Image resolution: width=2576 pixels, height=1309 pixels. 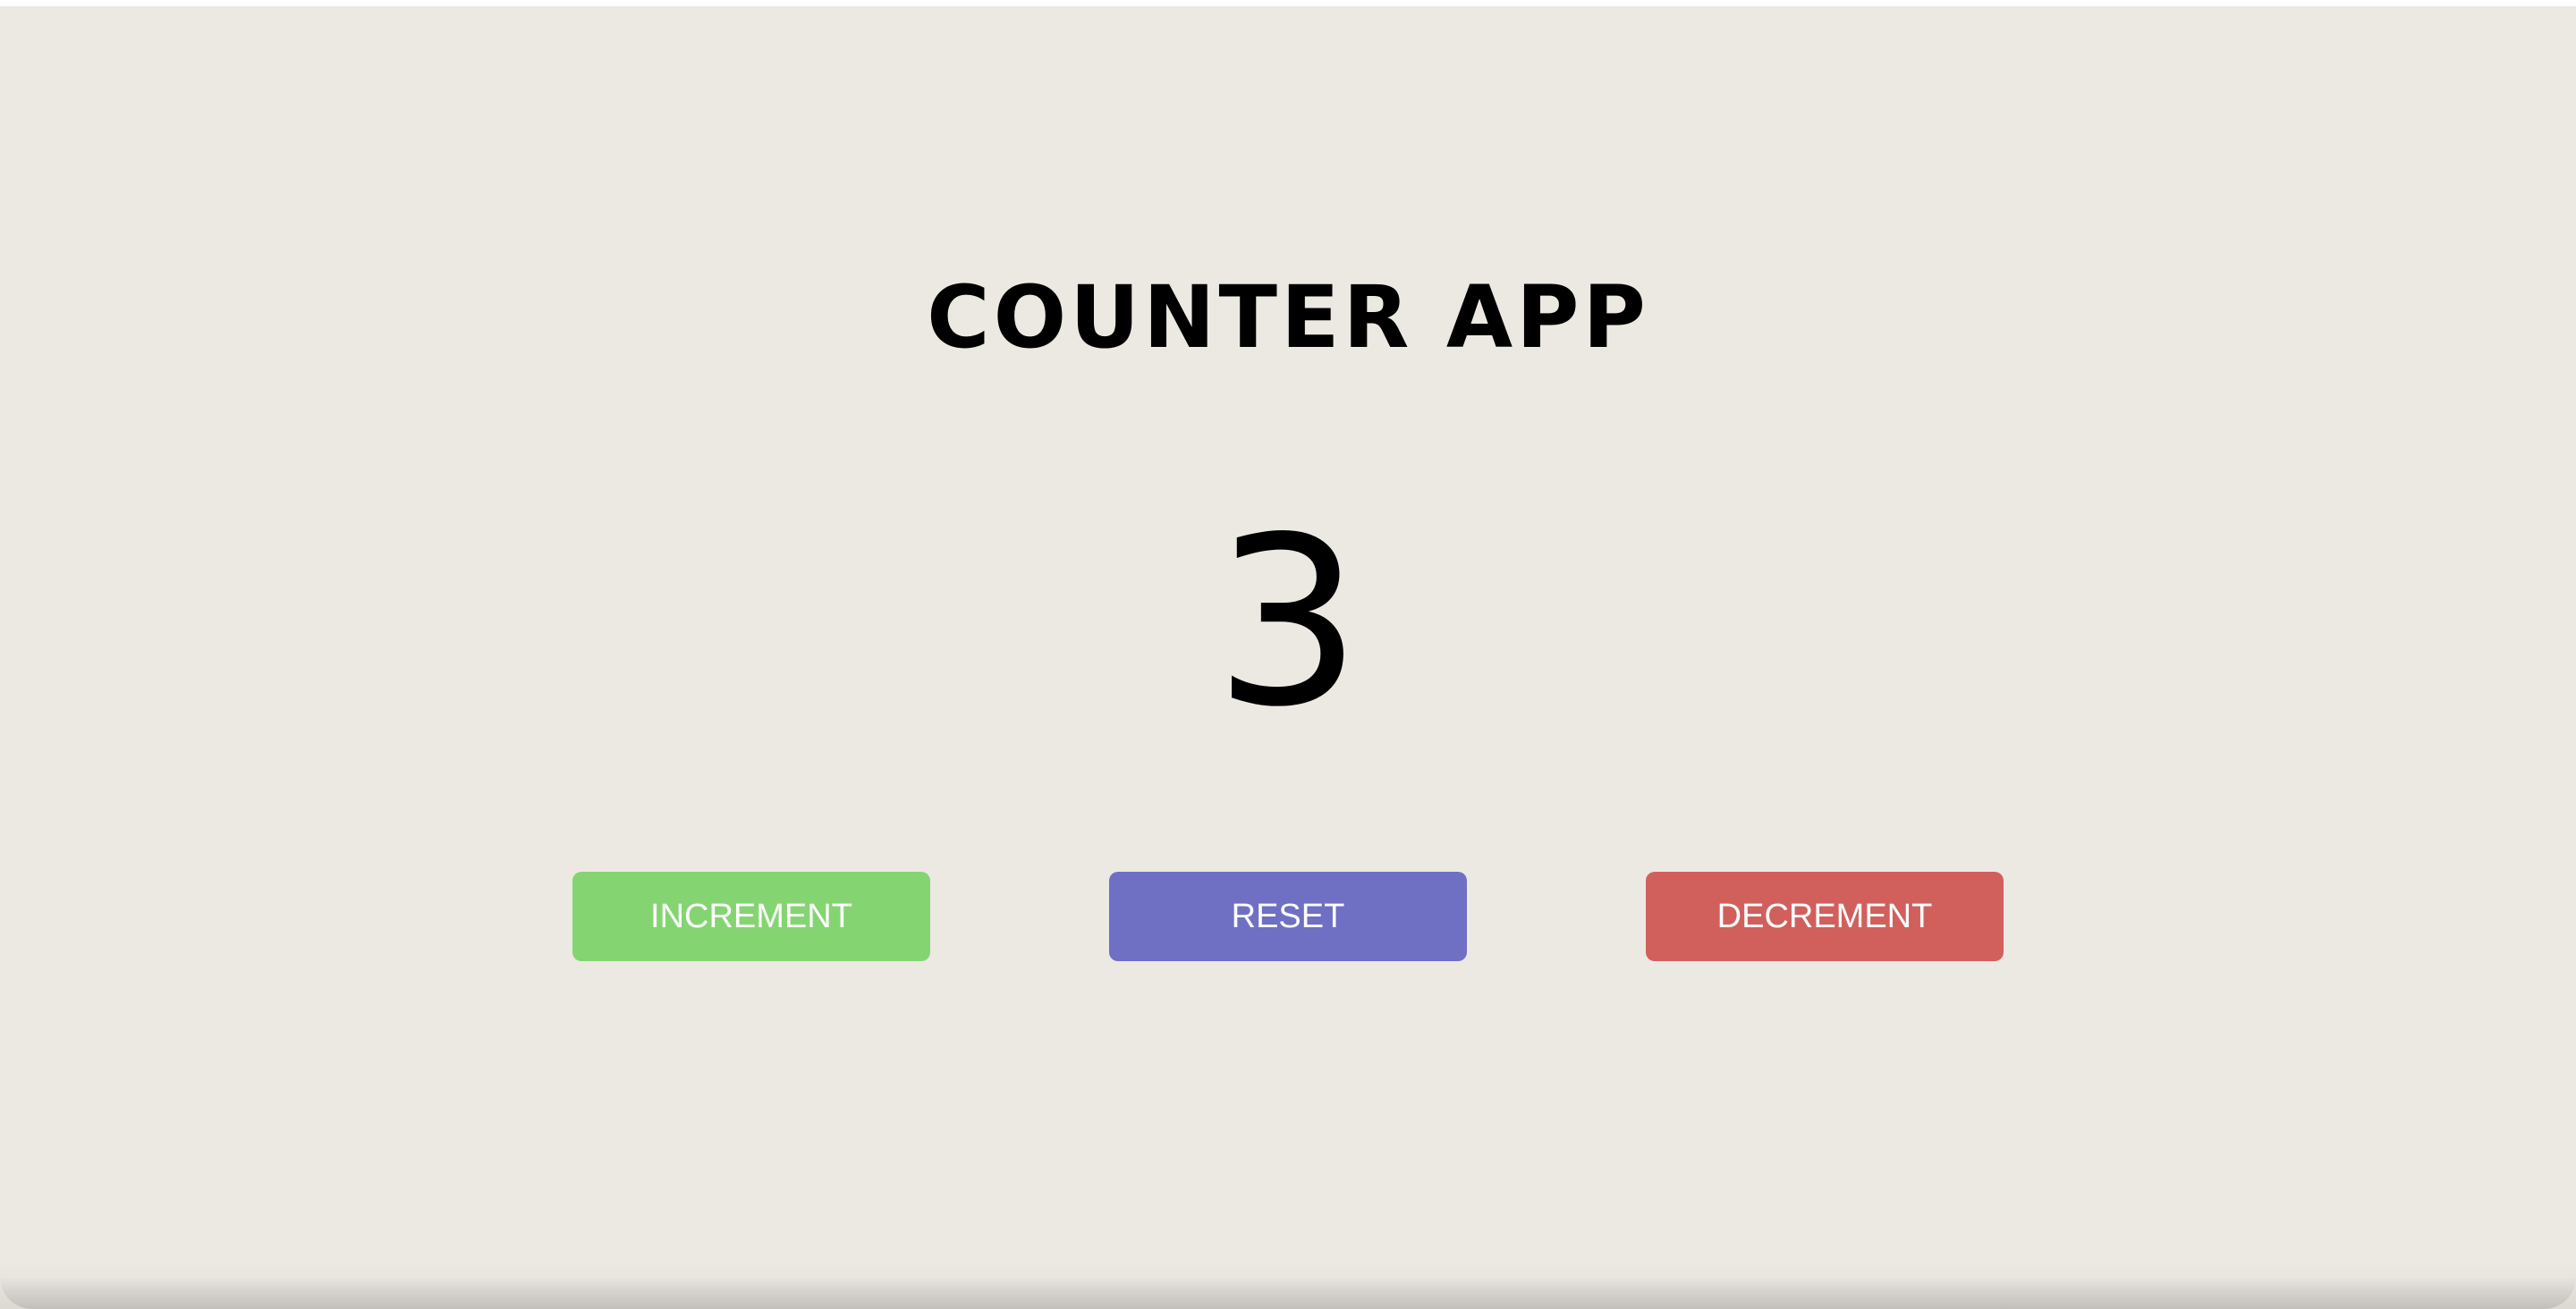 I want to click on bottom-shadow, so click(x=1288, y=1293).